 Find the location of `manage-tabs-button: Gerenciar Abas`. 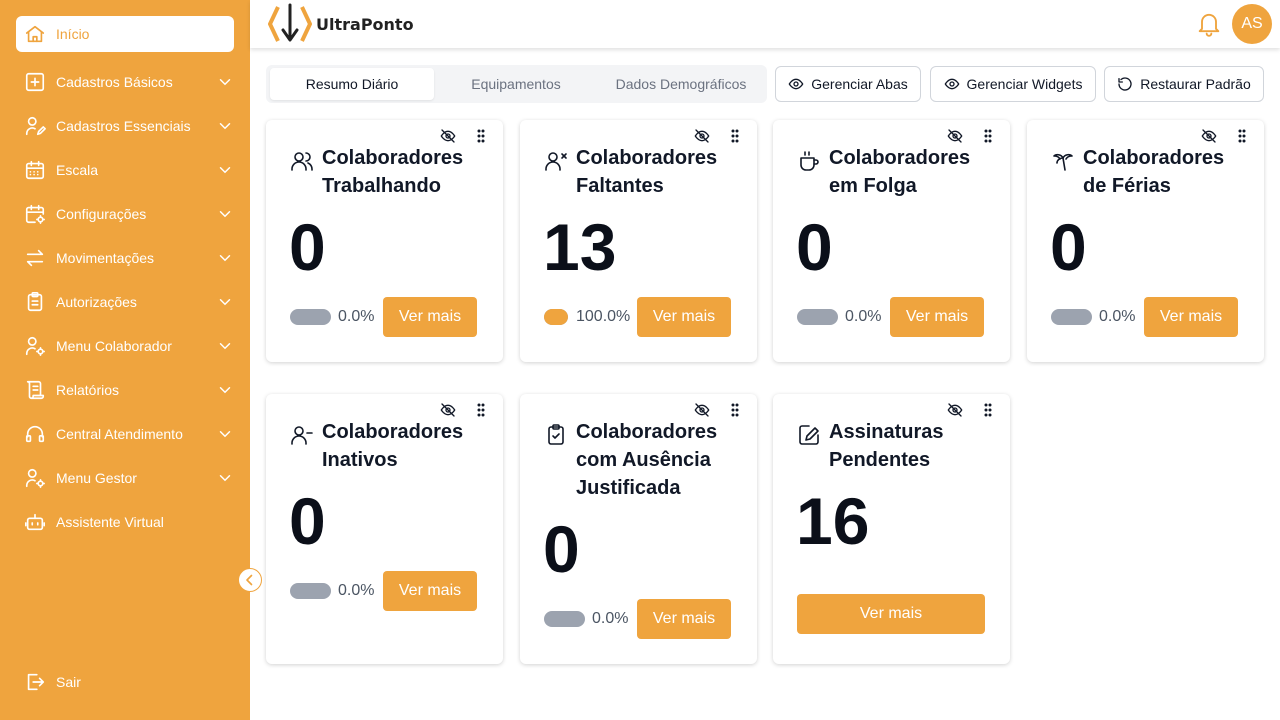

manage-tabs-button: Gerenciar Abas is located at coordinates (848, 84).